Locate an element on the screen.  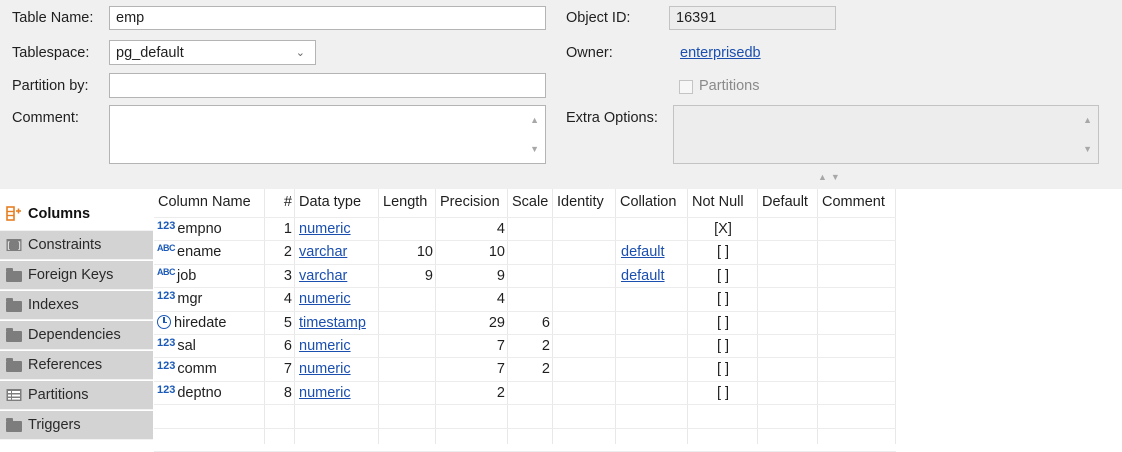
column-header-ordinal: # is located at coordinates (278, 202).